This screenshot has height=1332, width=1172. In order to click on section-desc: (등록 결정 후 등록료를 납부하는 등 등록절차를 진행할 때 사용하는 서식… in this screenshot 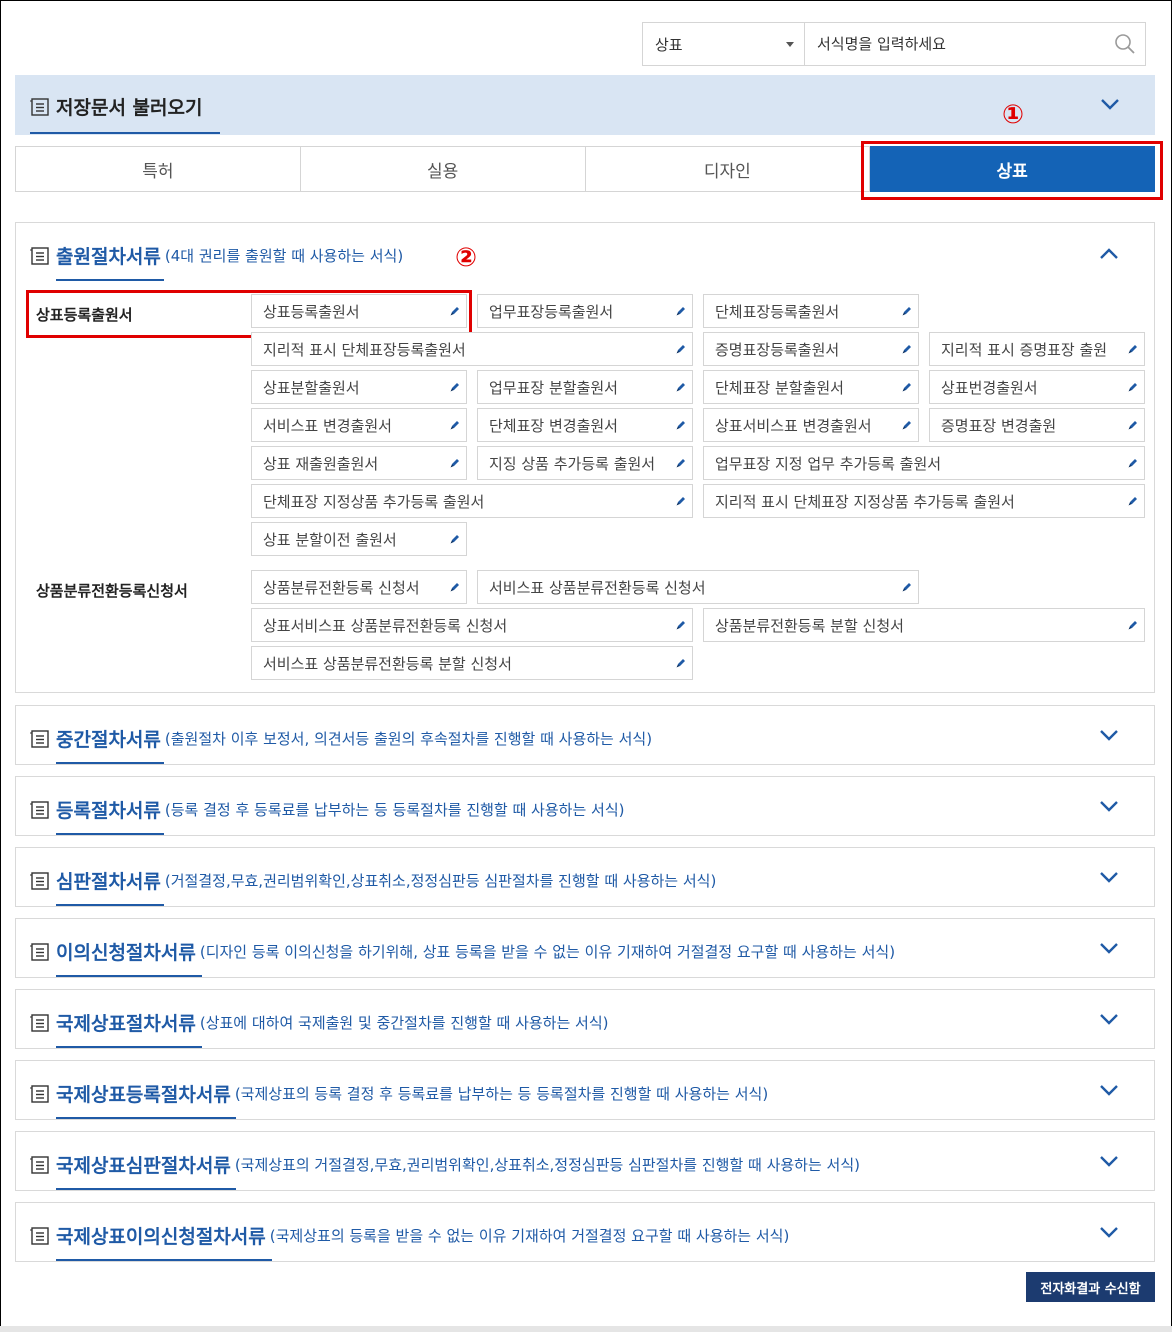, I will do `click(394, 810)`.